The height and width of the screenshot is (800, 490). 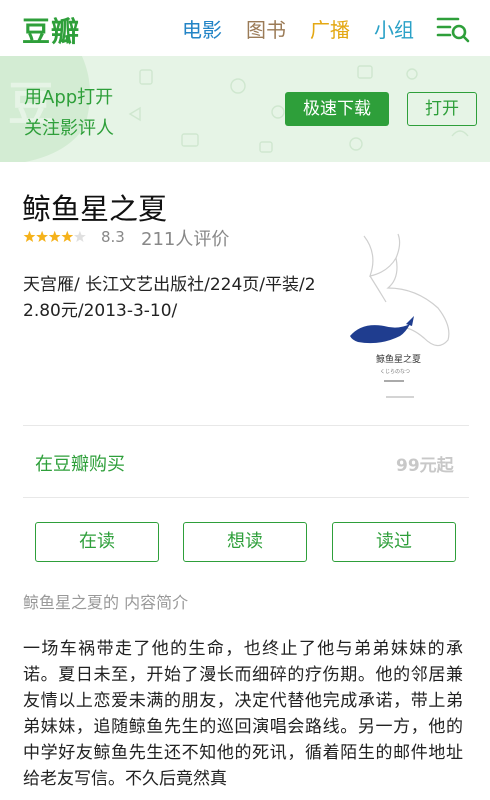 I want to click on book-meta: 天宫雁/ 长江文艺出版社/224页/平装/22.80元/2013-3-10/, so click(x=169, y=298).